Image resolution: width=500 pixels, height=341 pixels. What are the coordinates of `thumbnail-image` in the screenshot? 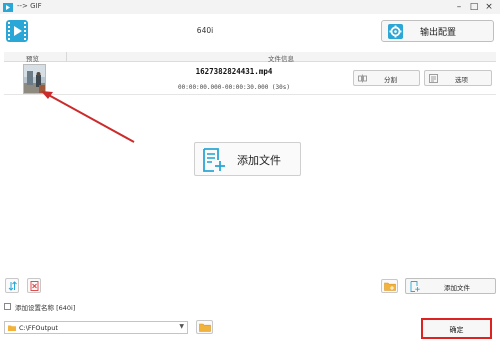 It's located at (34, 79).